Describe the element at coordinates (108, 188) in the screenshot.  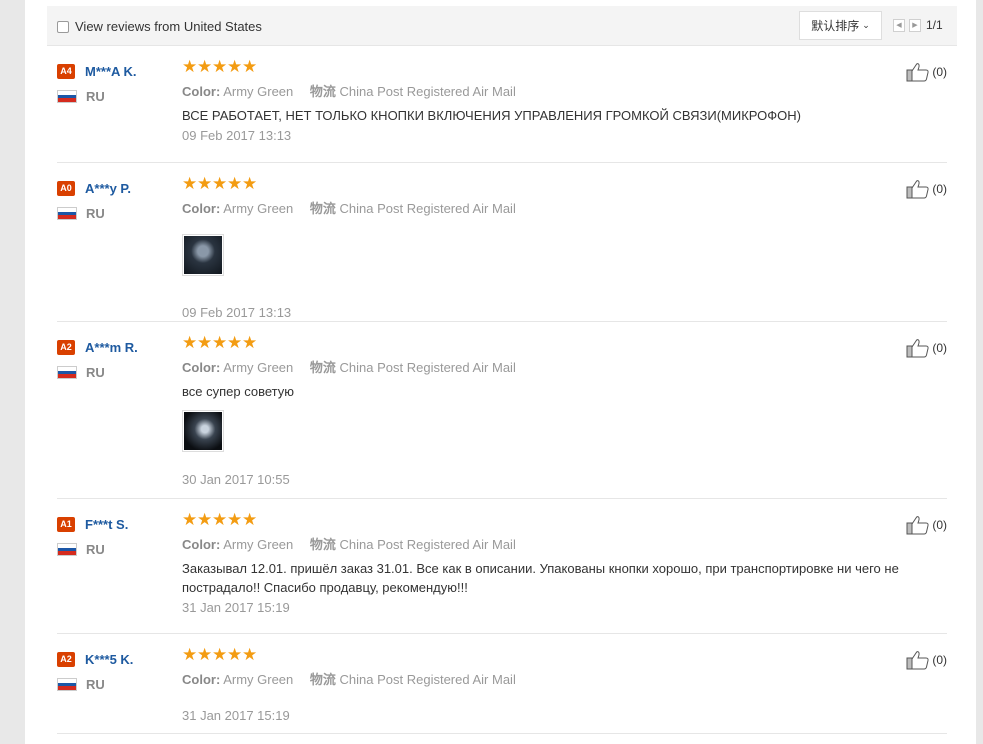
I see `reviewer-name: A***y P.` at that location.